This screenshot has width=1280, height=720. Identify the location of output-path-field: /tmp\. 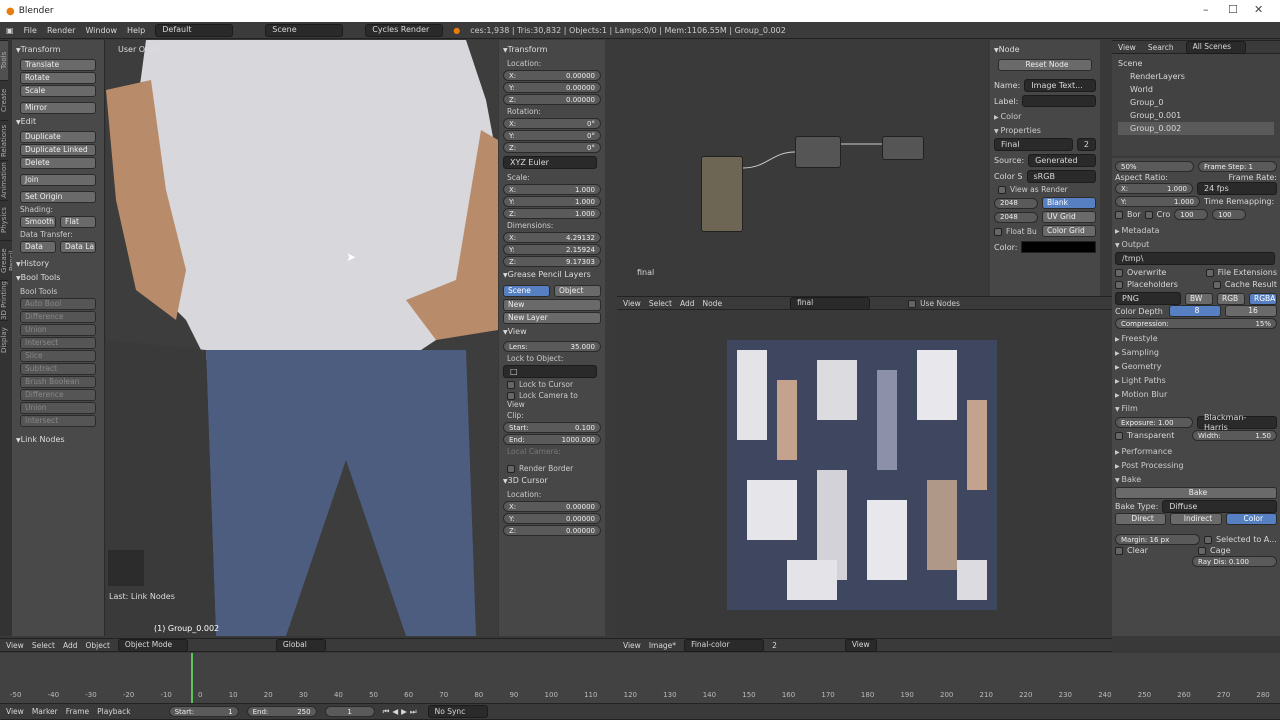
(1195, 258).